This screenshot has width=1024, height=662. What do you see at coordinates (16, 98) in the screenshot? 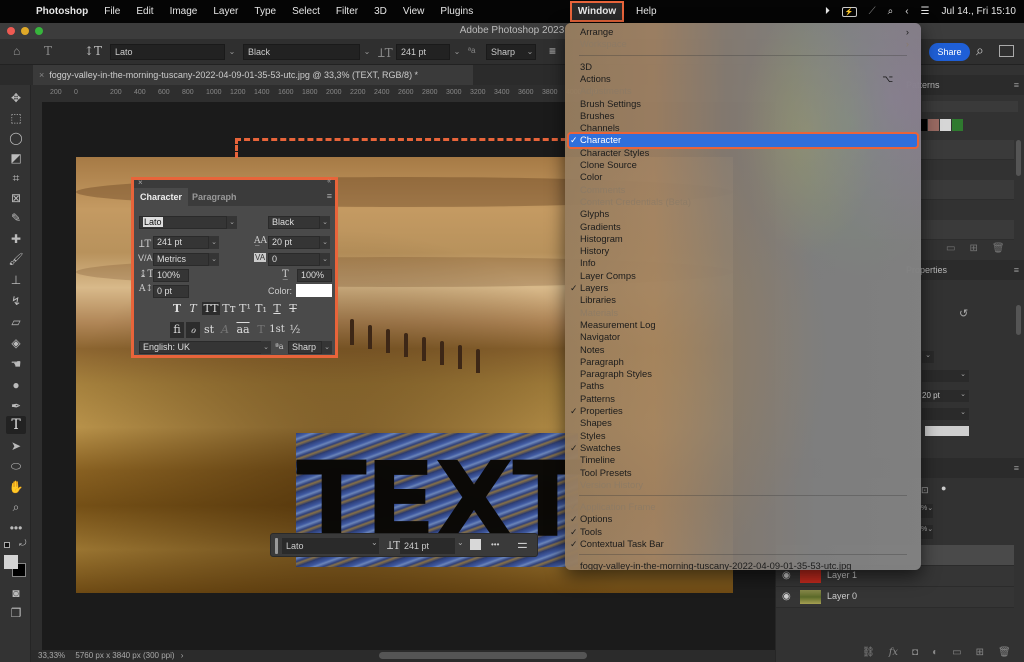
I see `move-tool-icon: ✥` at bounding box center [16, 98].